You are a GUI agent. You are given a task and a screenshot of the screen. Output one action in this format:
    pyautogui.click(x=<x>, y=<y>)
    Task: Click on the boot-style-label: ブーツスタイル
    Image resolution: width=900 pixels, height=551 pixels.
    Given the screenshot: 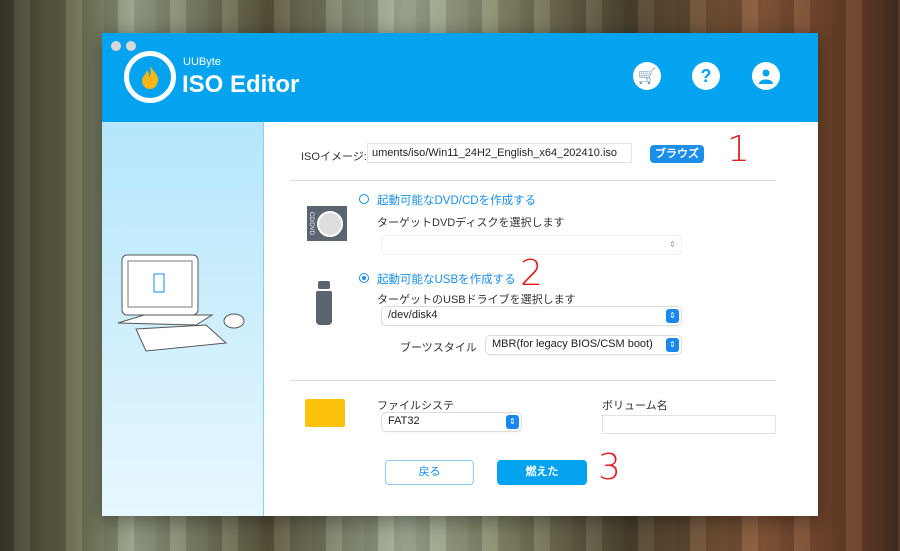 What is the action you would take?
    pyautogui.click(x=438, y=348)
    